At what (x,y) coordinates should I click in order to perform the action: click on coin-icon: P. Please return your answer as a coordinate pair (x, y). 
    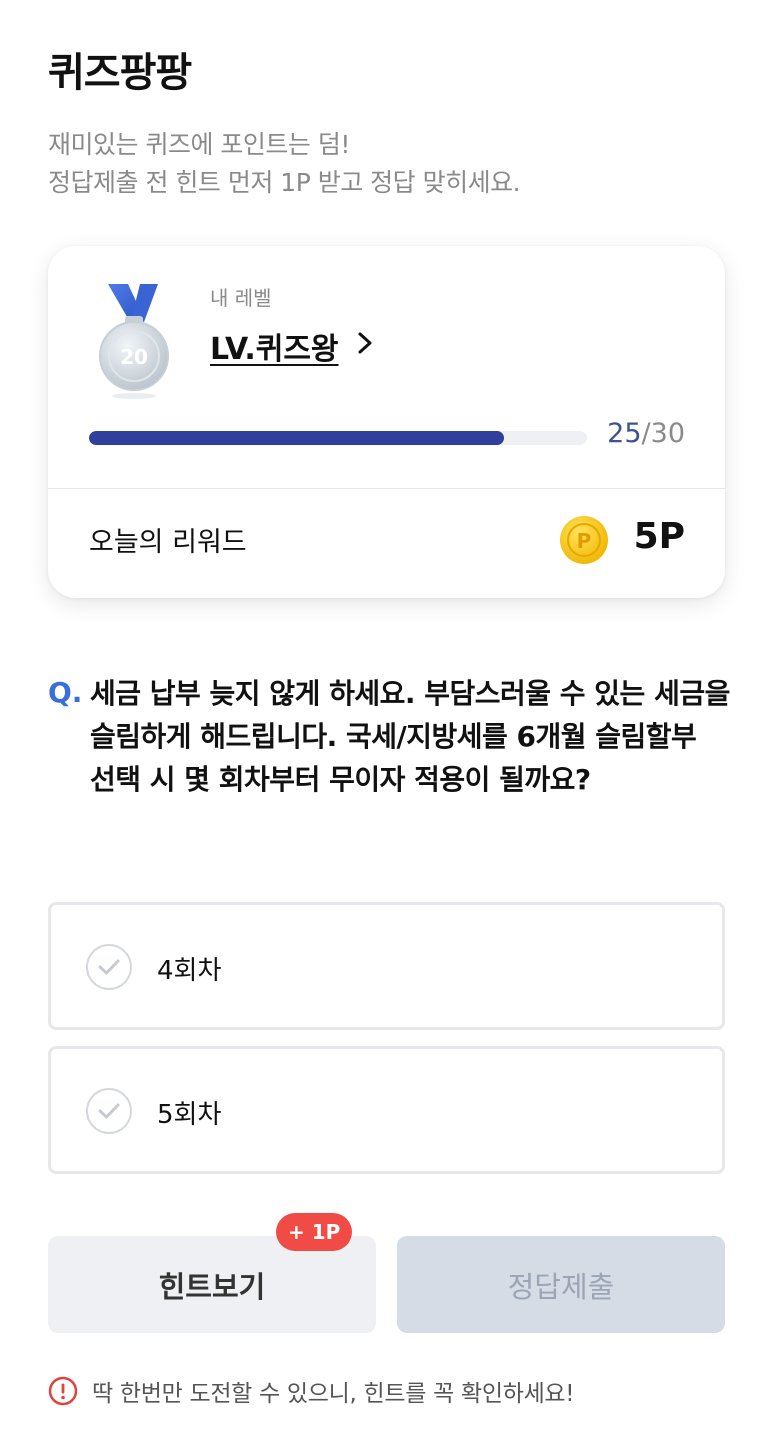
    Looking at the image, I should click on (584, 540).